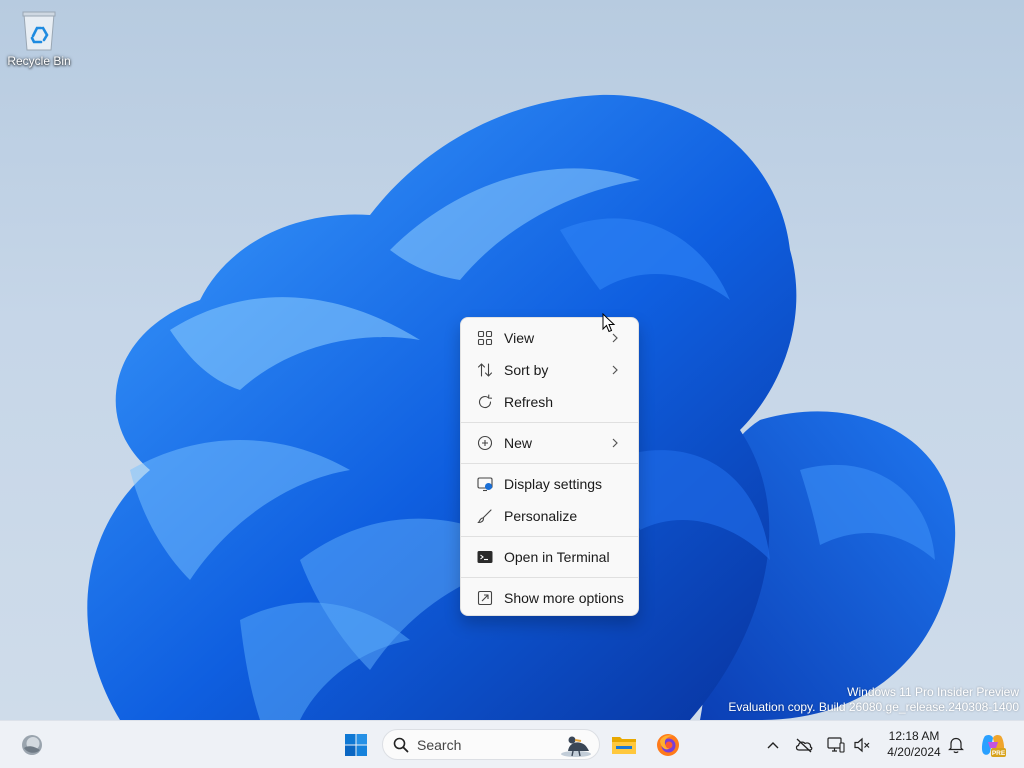  Describe the element at coordinates (485, 443) in the screenshot. I see `new-plus-icon` at that location.